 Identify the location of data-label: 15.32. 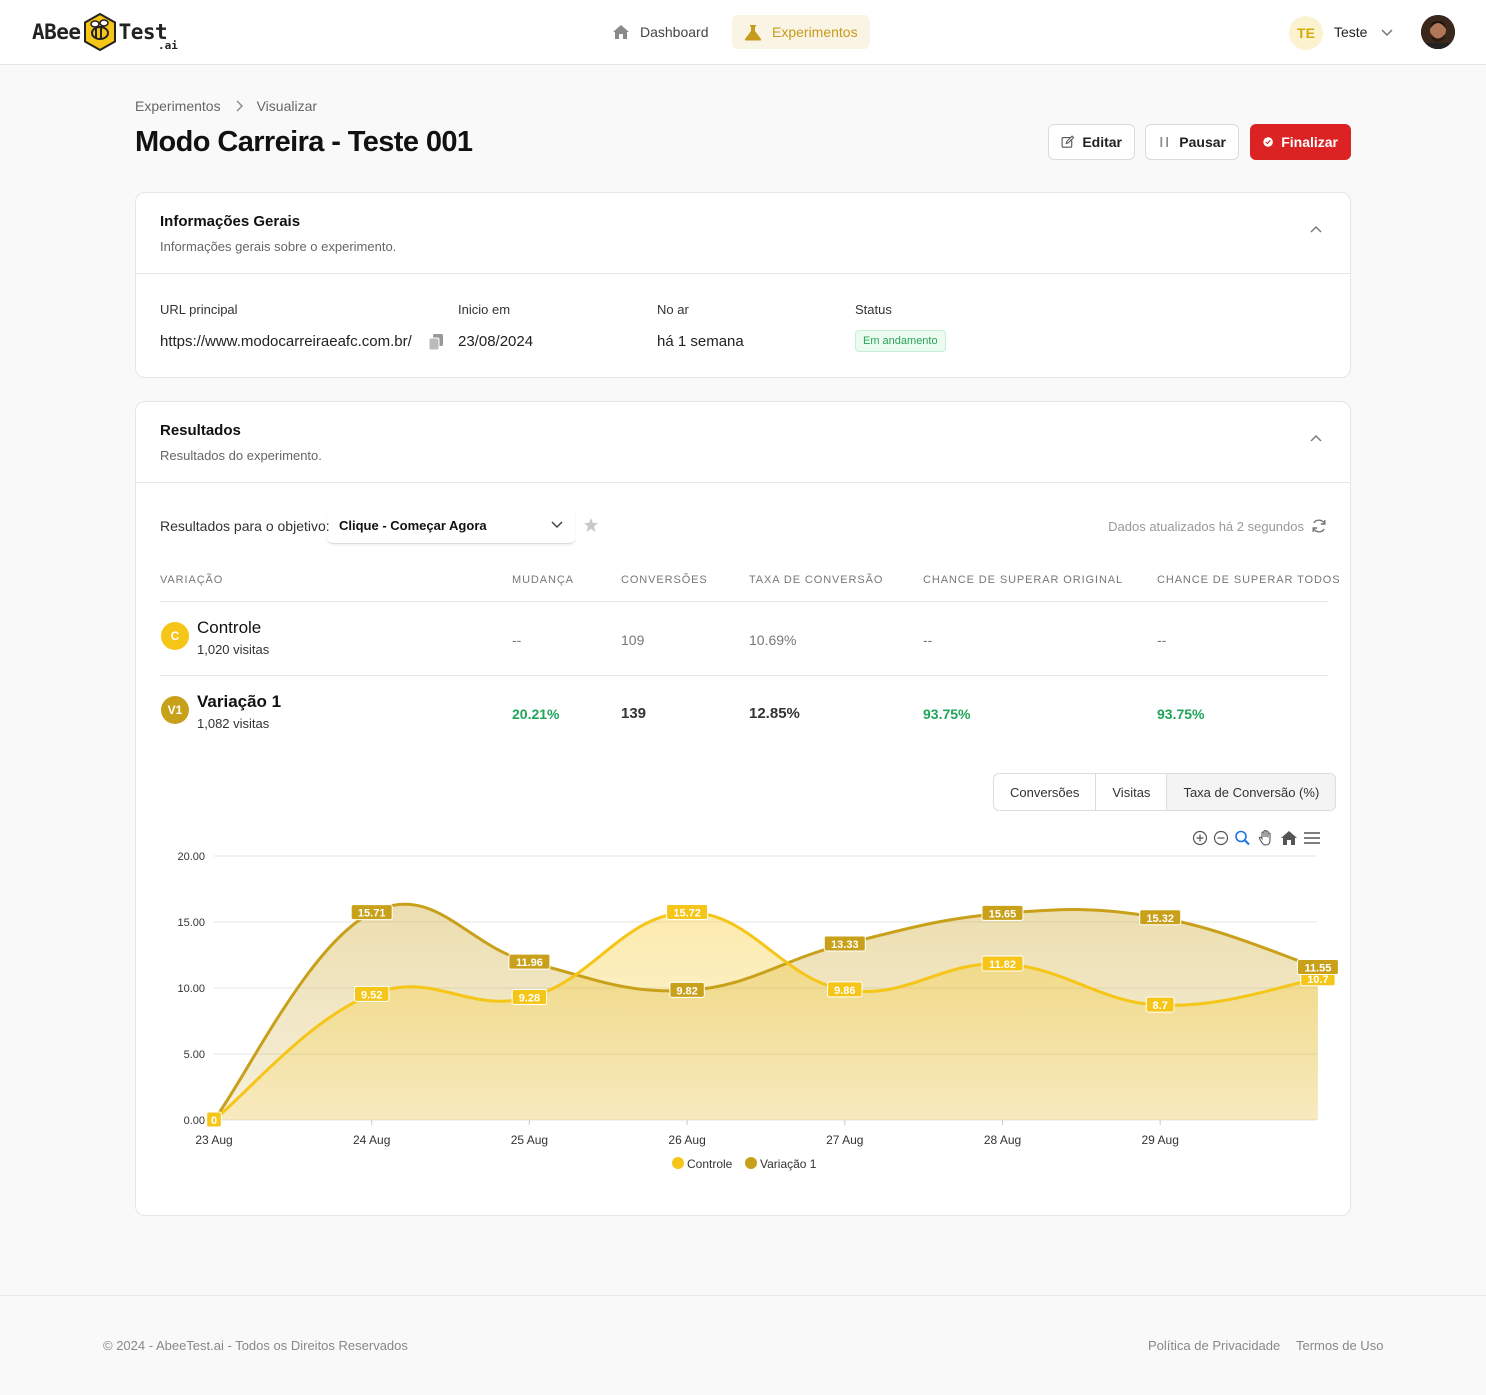
(1160, 917).